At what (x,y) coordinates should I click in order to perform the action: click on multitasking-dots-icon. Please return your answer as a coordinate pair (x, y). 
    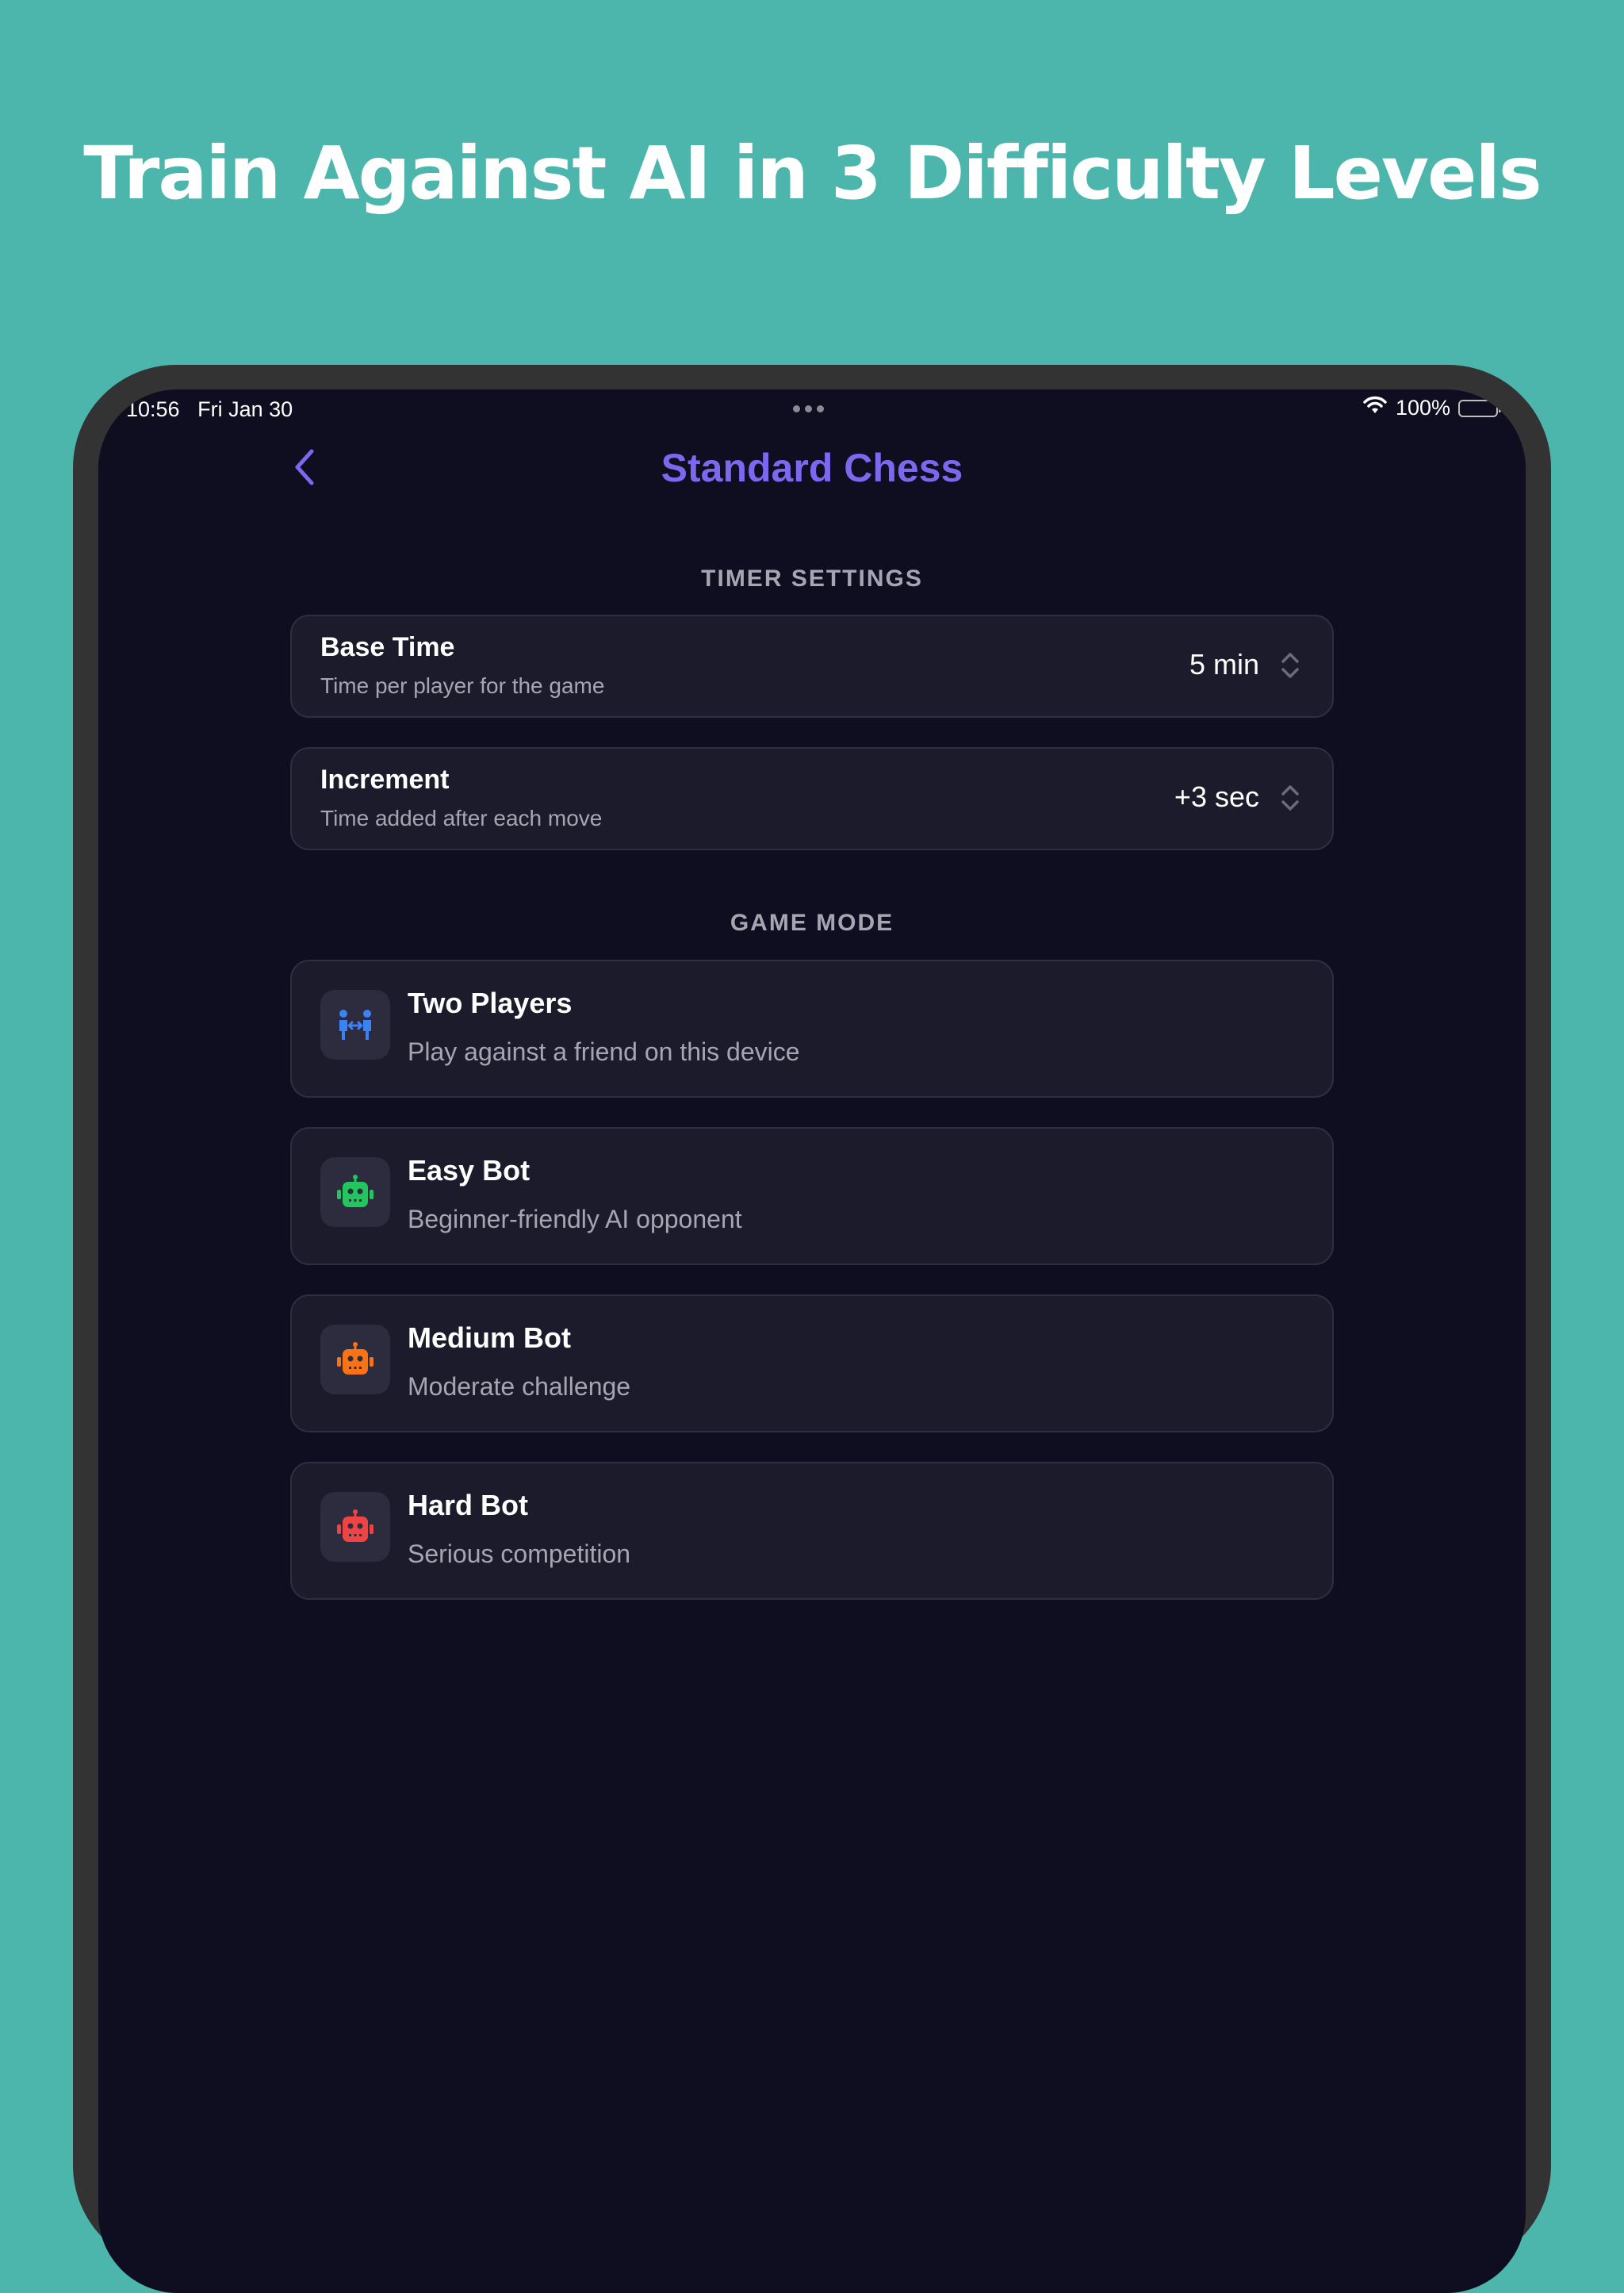
    Looking at the image, I should click on (808, 408).